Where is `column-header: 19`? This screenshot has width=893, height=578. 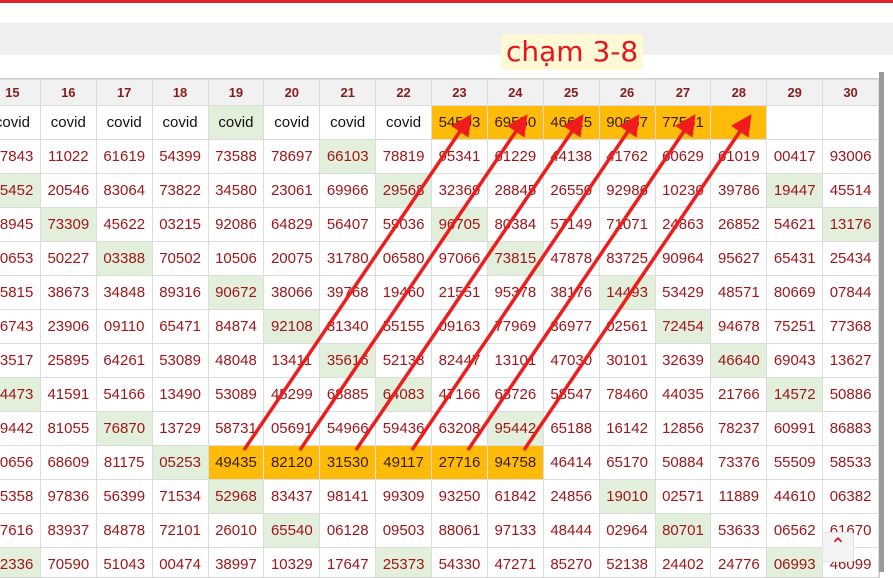 column-header: 19 is located at coordinates (236, 93).